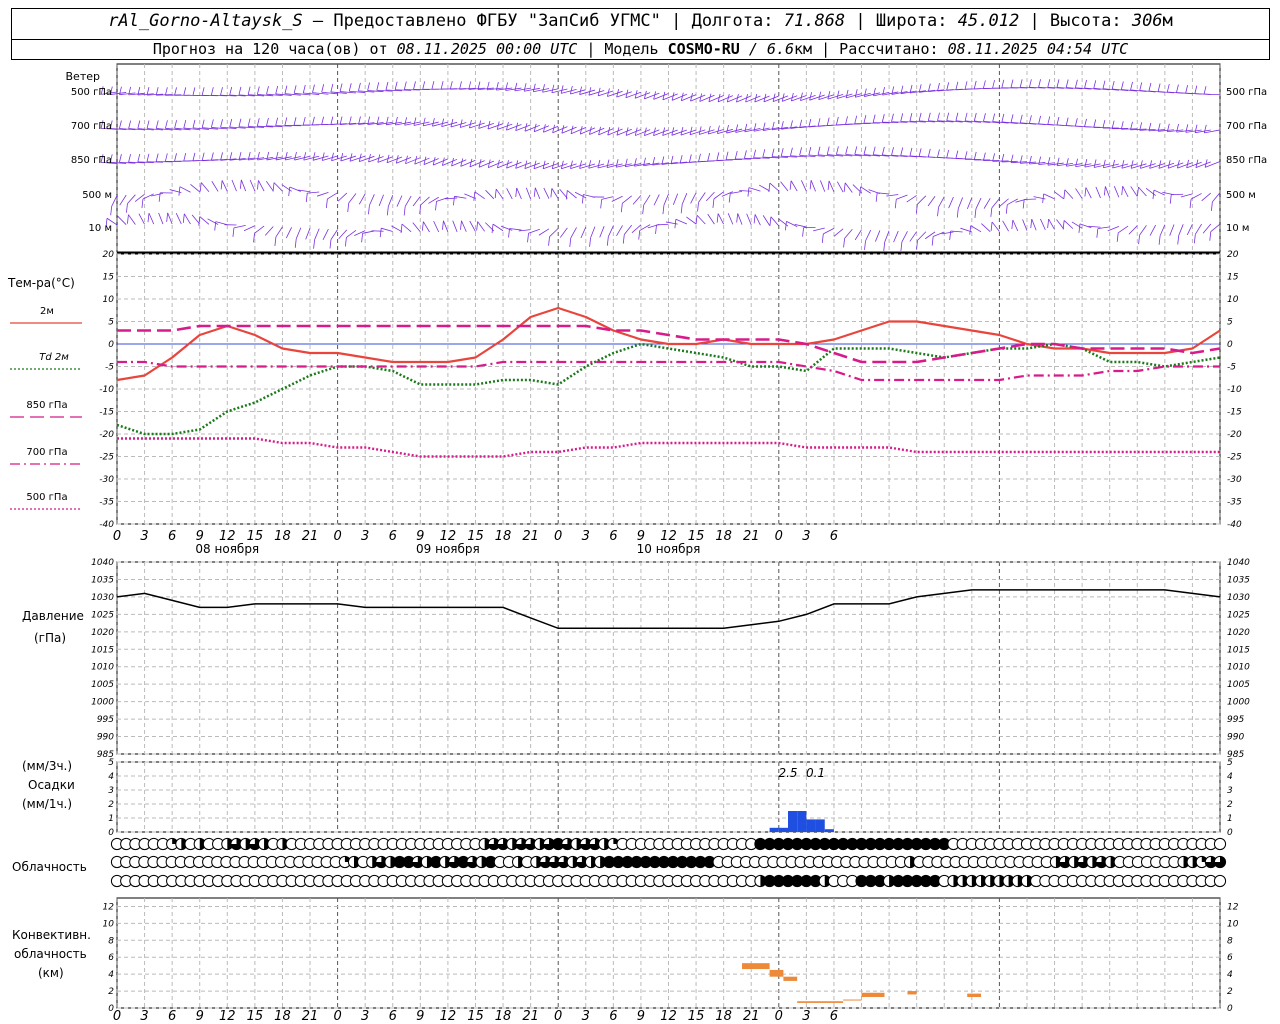  Describe the element at coordinates (49, 867) in the screenshot. I see `cloud-title: Облачность` at that location.